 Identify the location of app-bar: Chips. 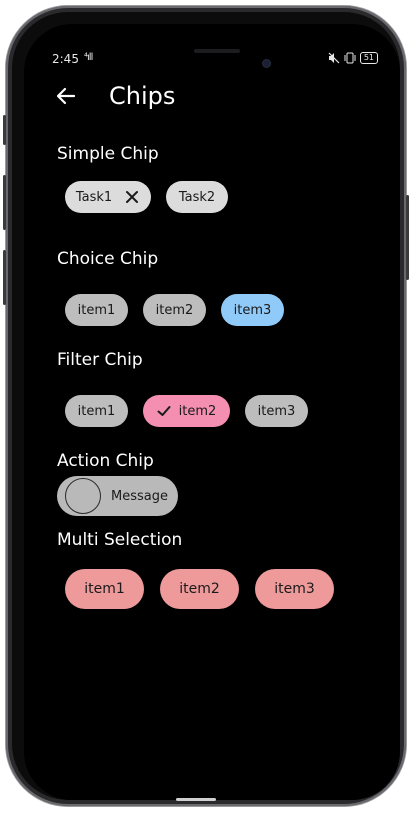
(212, 96).